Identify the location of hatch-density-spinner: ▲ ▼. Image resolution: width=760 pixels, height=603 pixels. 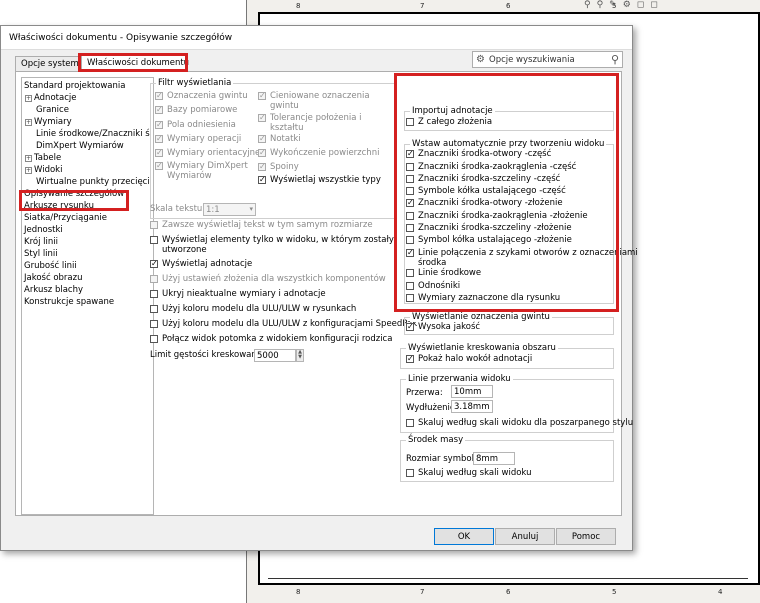
(300, 355).